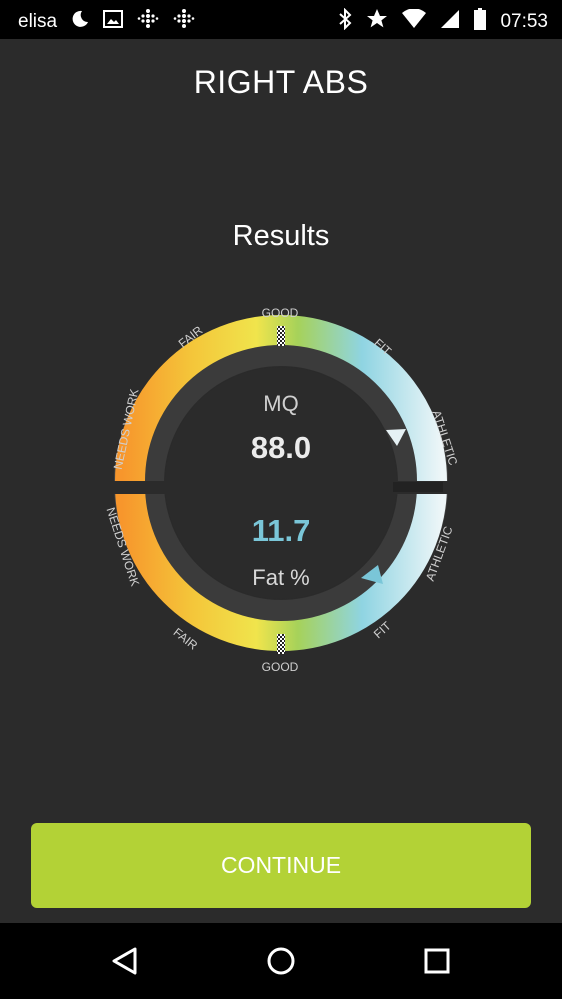 The width and height of the screenshot is (562, 999). Describe the element at coordinates (124, 961) in the screenshot. I see `back-icon` at that location.